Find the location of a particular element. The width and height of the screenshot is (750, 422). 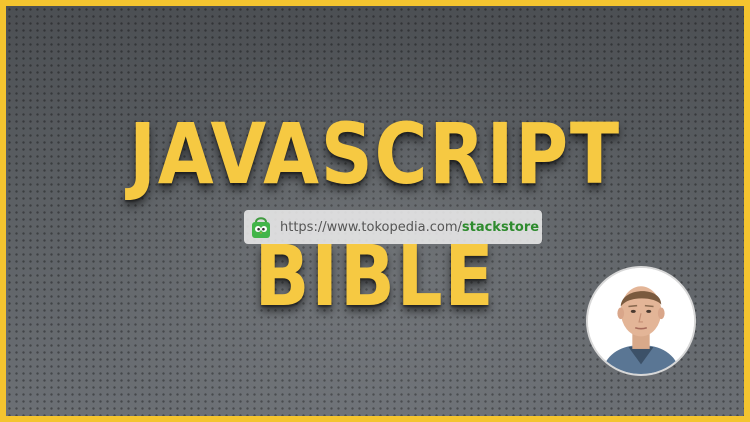

watermark-url-prefix: https://www.tokopedia.com/ is located at coordinates (371, 227).